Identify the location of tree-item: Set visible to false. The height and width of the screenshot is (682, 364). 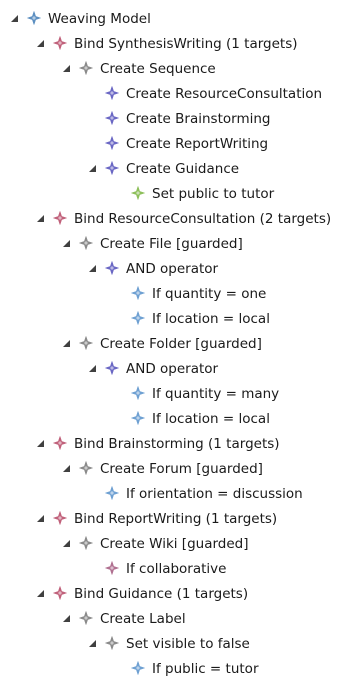
(182, 643).